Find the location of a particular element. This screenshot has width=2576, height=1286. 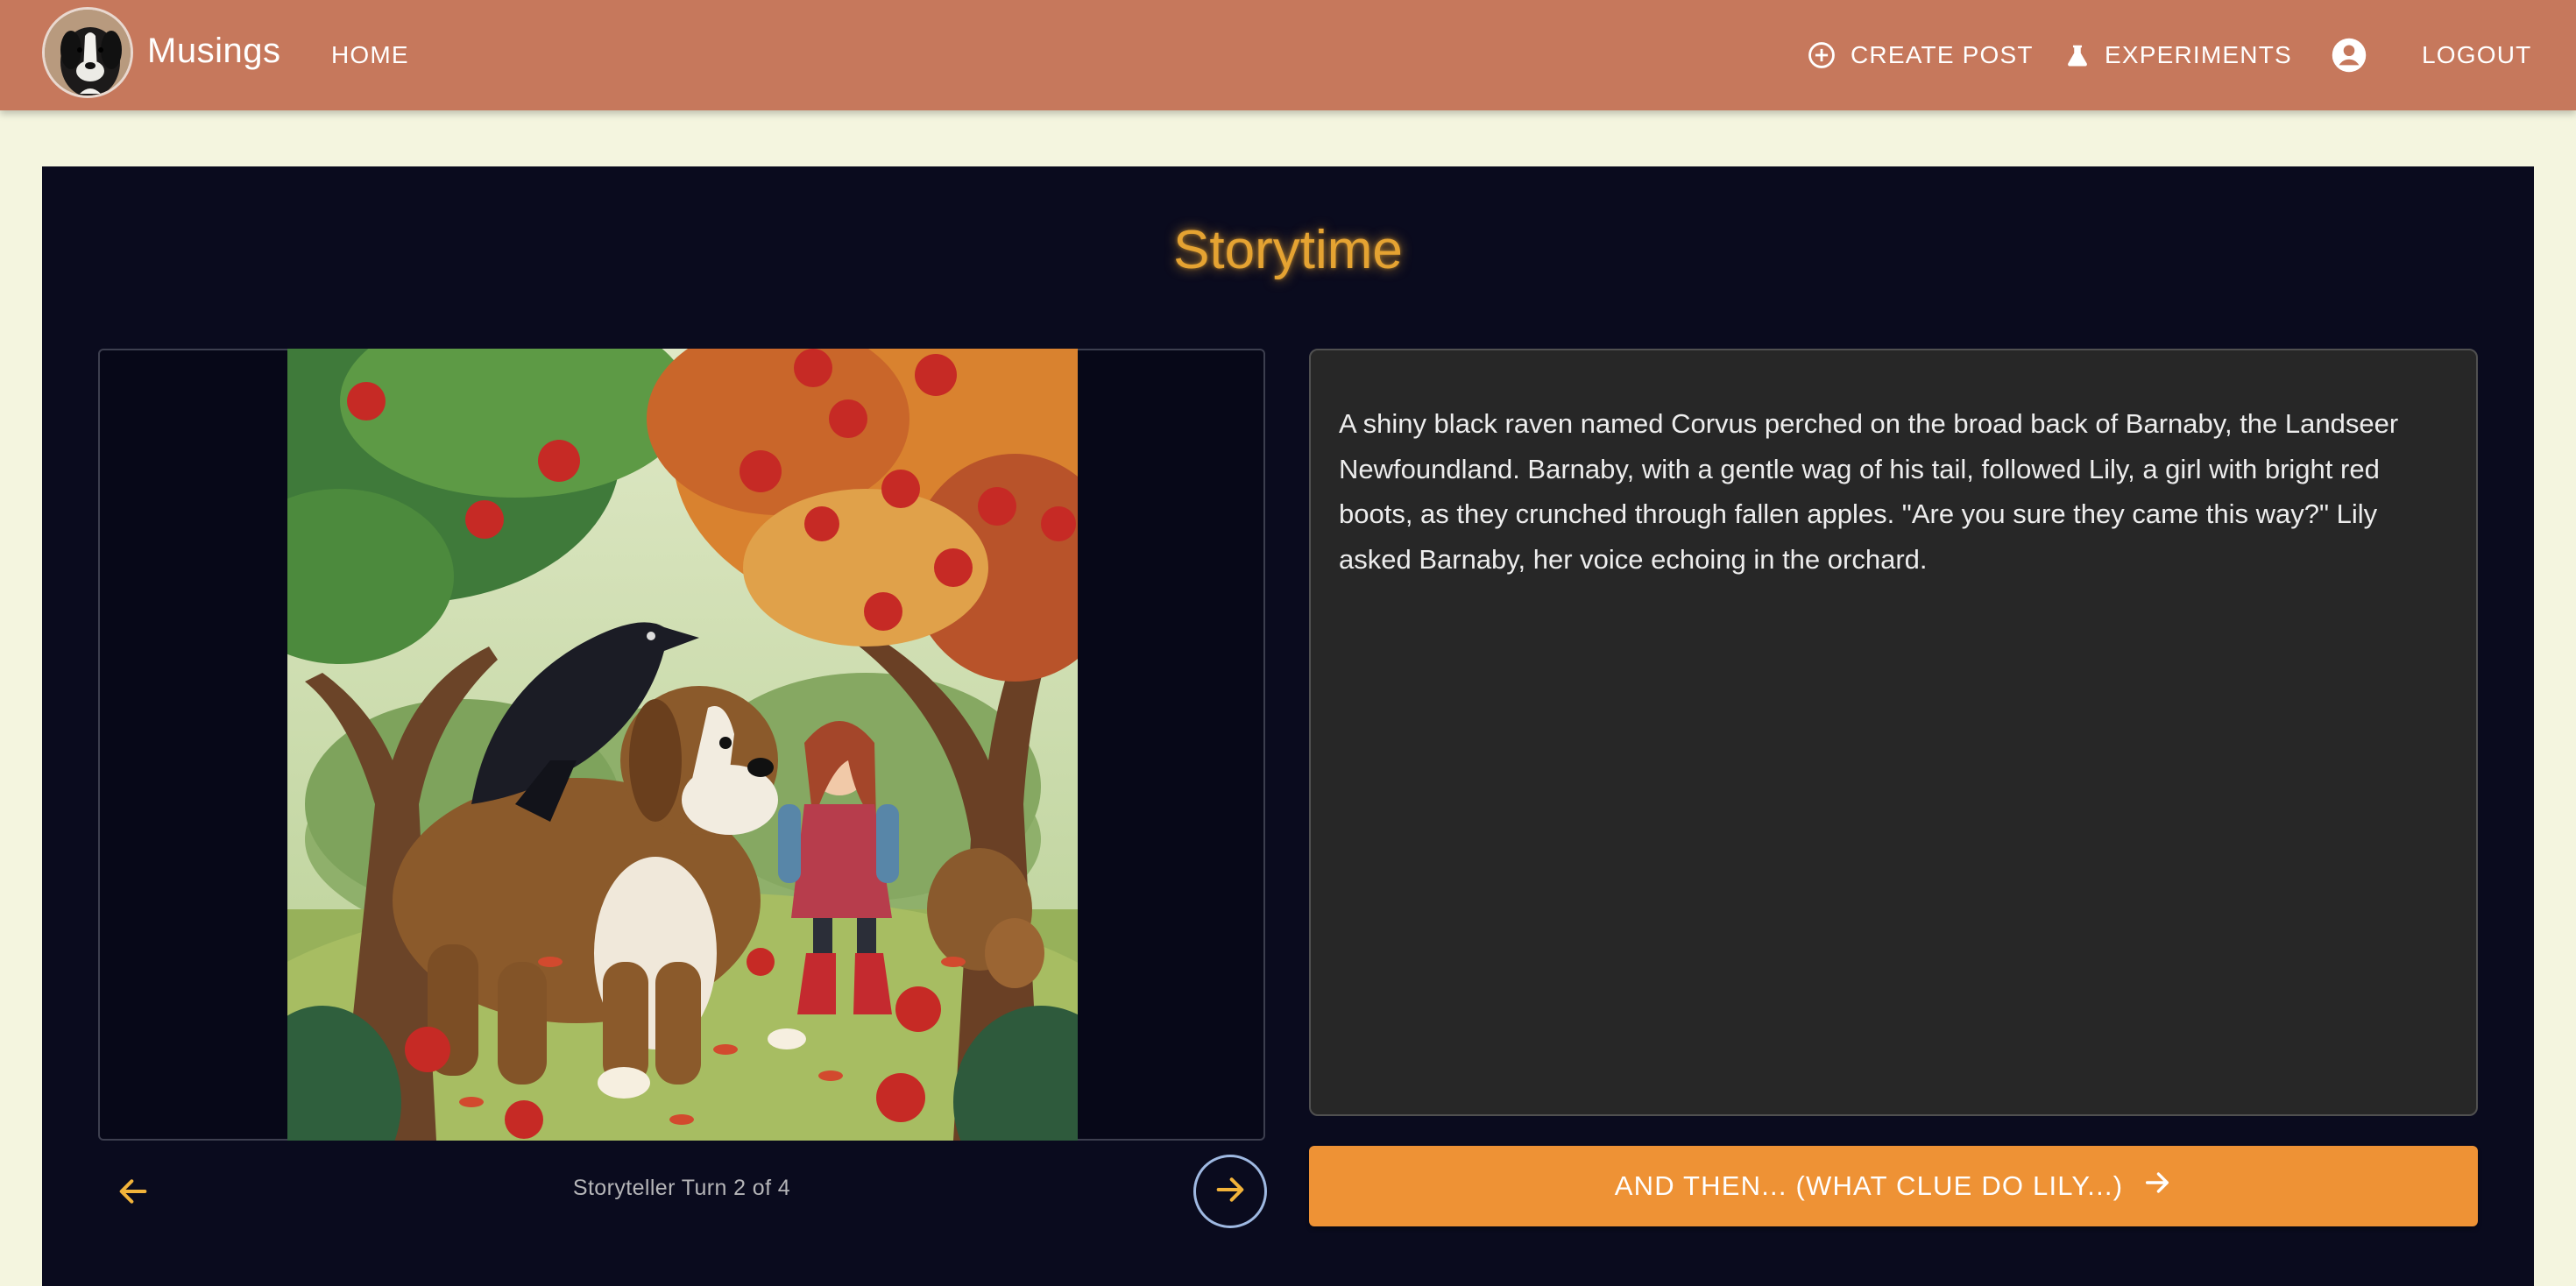

logout-button: LOGOUT is located at coordinates (2476, 55).